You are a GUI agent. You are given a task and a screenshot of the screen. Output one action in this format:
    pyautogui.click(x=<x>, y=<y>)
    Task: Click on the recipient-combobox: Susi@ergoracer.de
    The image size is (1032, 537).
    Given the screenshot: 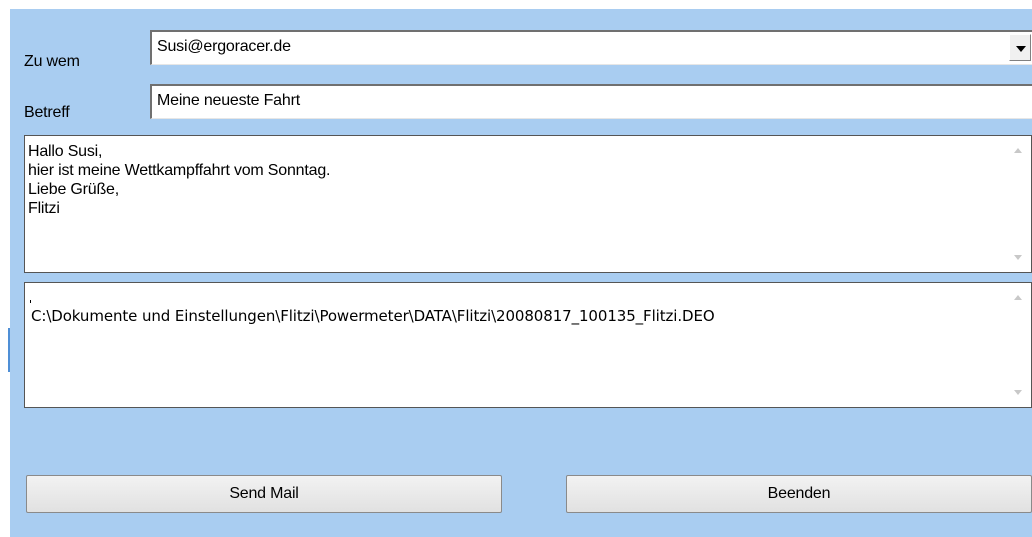 What is the action you would take?
    pyautogui.click(x=591, y=47)
    